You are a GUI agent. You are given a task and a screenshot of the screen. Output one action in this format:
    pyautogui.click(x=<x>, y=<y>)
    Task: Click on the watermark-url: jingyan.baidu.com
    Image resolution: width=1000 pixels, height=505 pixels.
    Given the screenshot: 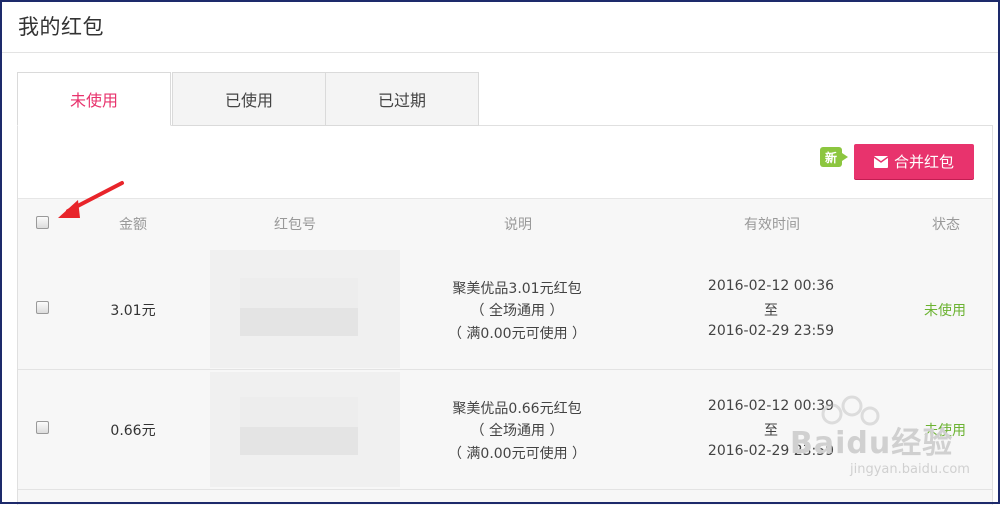 What is the action you would take?
    pyautogui.click(x=910, y=469)
    